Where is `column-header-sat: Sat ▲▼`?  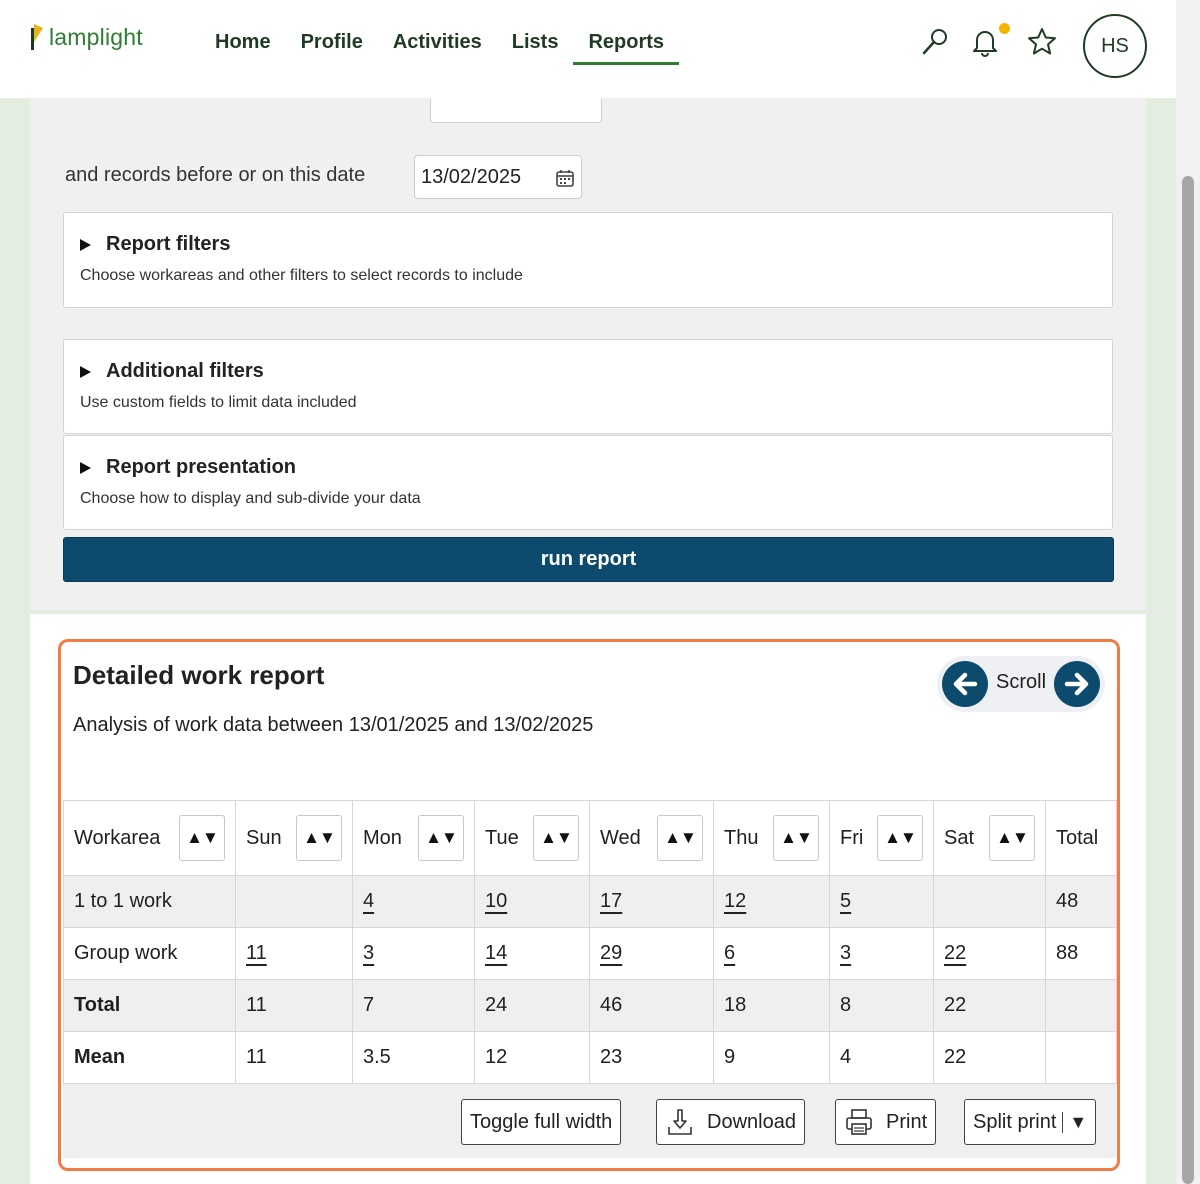 column-header-sat: Sat ▲▼ is located at coordinates (989, 838).